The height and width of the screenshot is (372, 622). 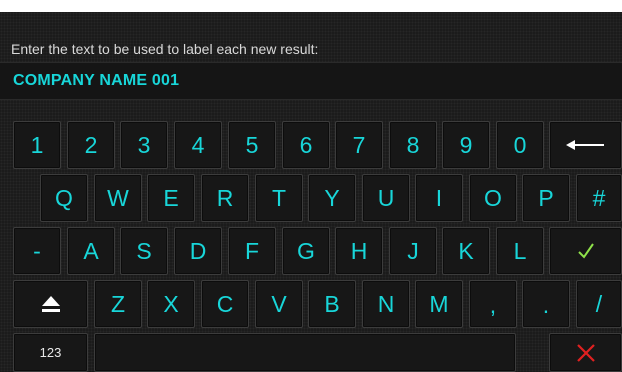 I want to click on key-r: R, so click(x=225, y=198).